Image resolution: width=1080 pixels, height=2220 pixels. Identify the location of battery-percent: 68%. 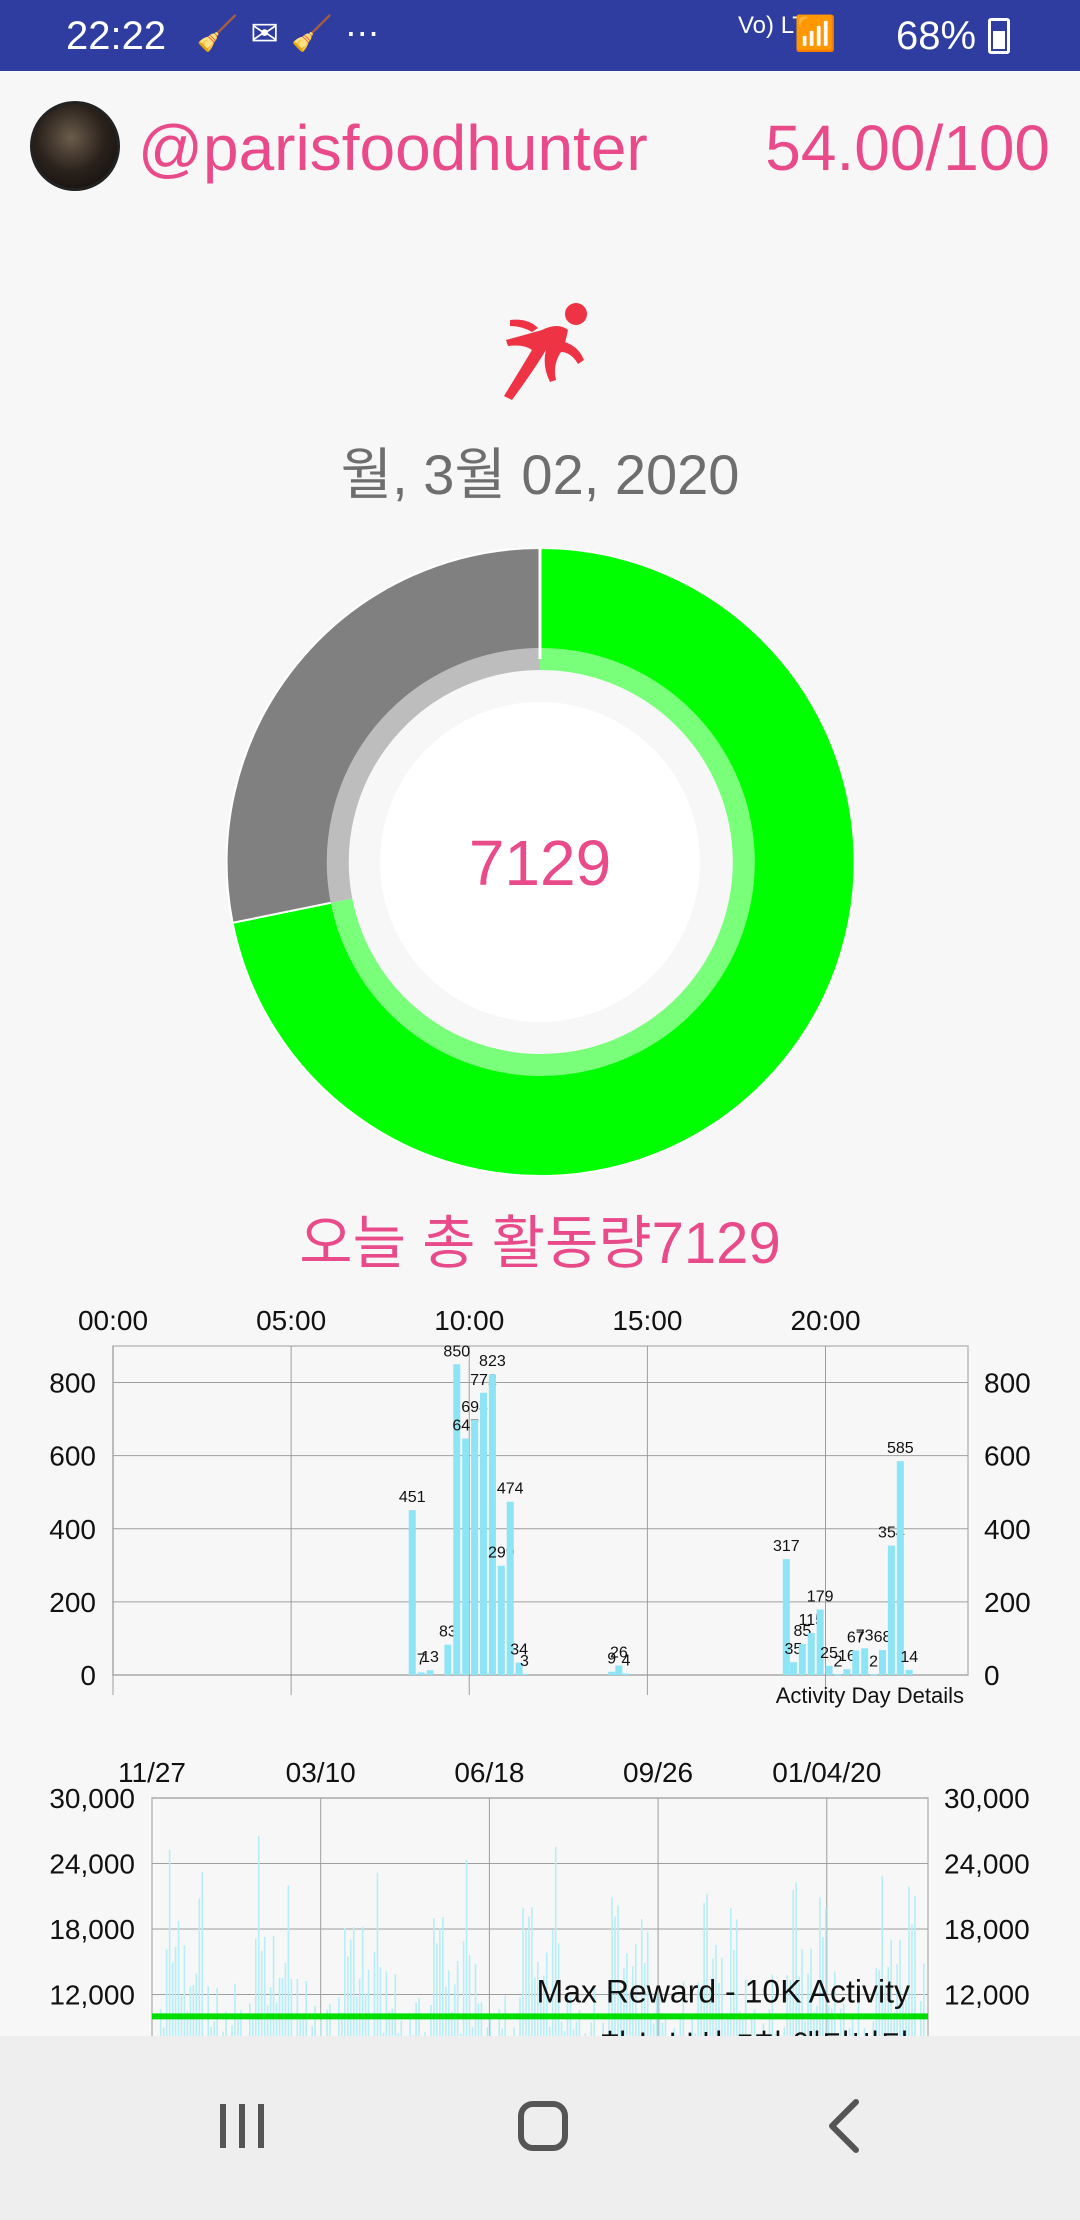
(936, 36).